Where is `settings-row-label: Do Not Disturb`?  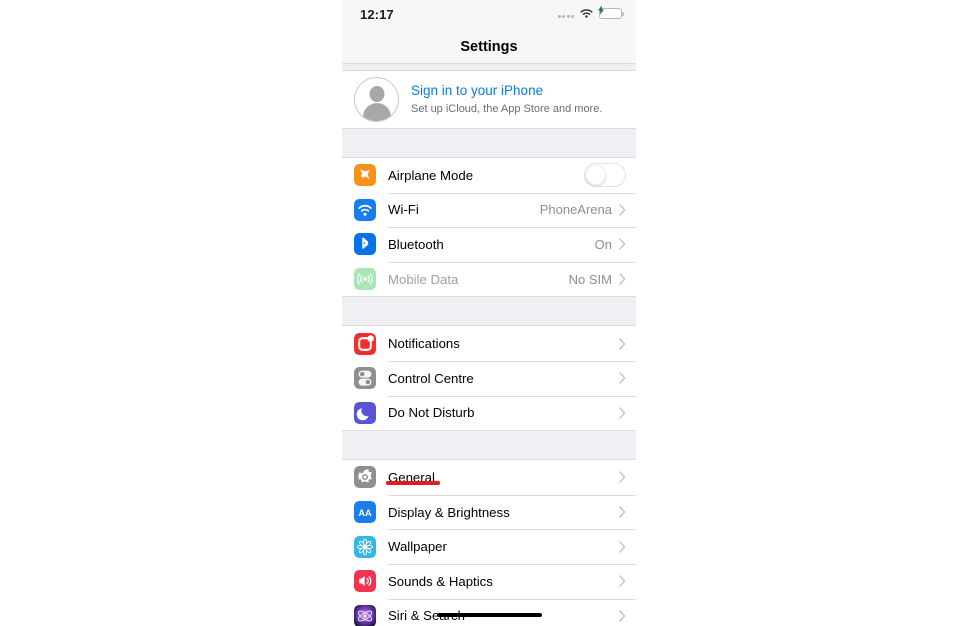
settings-row-label: Do Not Disturb is located at coordinates (431, 413).